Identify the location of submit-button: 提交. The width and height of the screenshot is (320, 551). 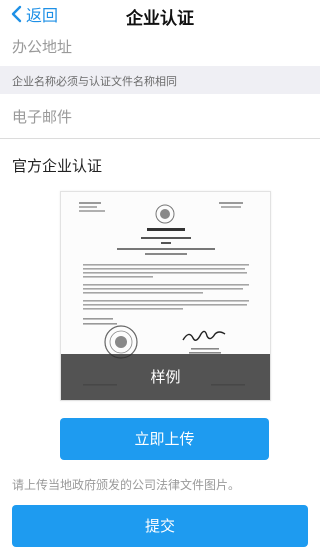
(160, 526).